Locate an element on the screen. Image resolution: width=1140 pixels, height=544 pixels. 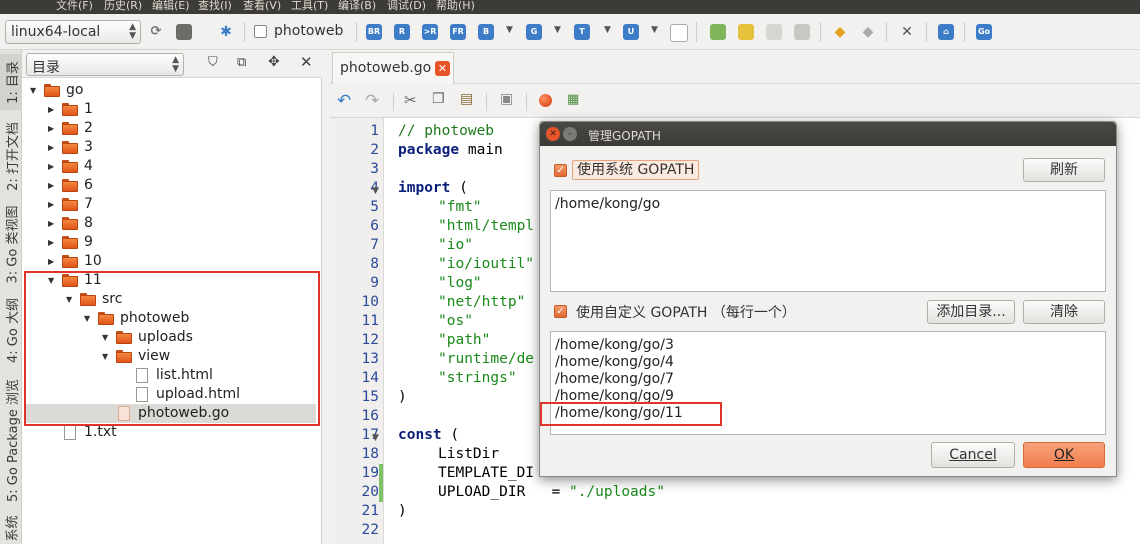
filter-icon: ⛉ is located at coordinates (213, 62).